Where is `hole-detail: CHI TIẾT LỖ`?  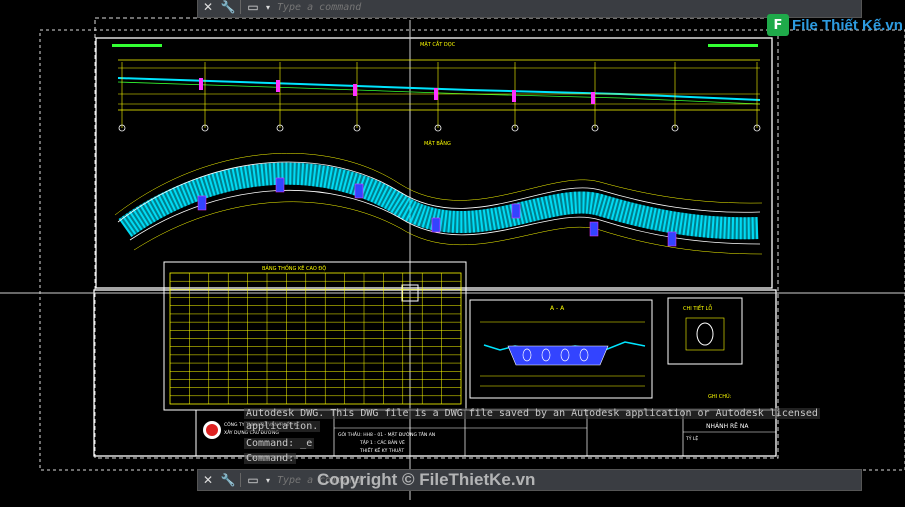
hole-detail: CHI TIẾT LỖ is located at coordinates (705, 331).